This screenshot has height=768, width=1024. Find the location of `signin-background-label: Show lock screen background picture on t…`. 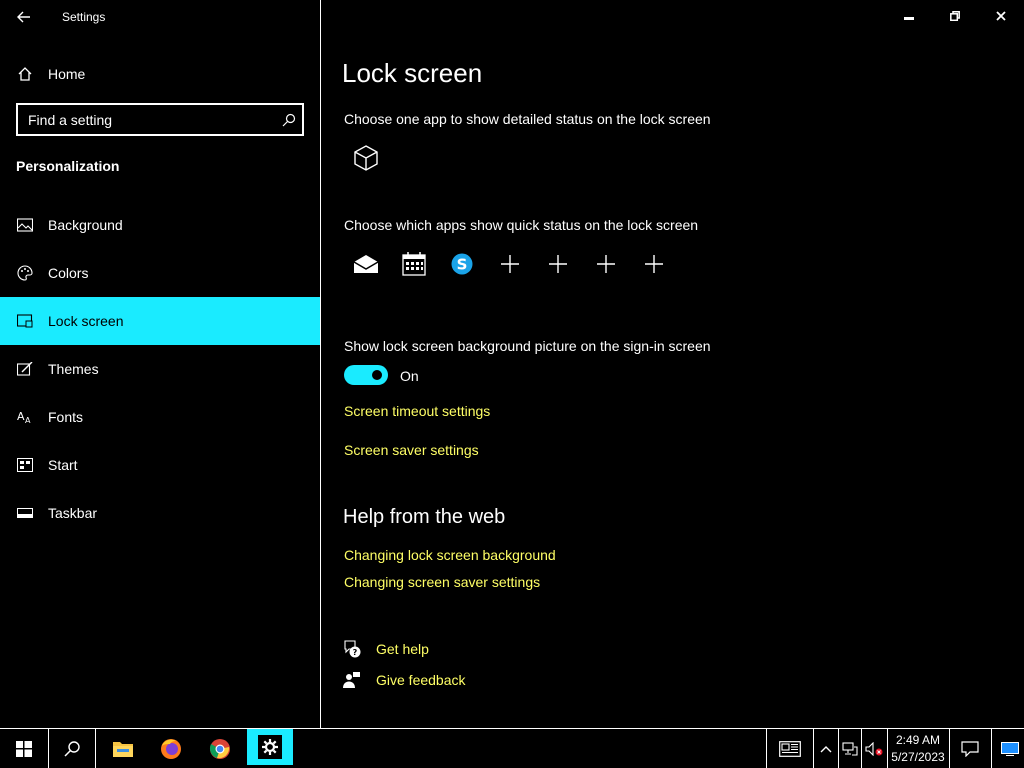

signin-background-label: Show lock screen background picture on t… is located at coordinates (527, 346).